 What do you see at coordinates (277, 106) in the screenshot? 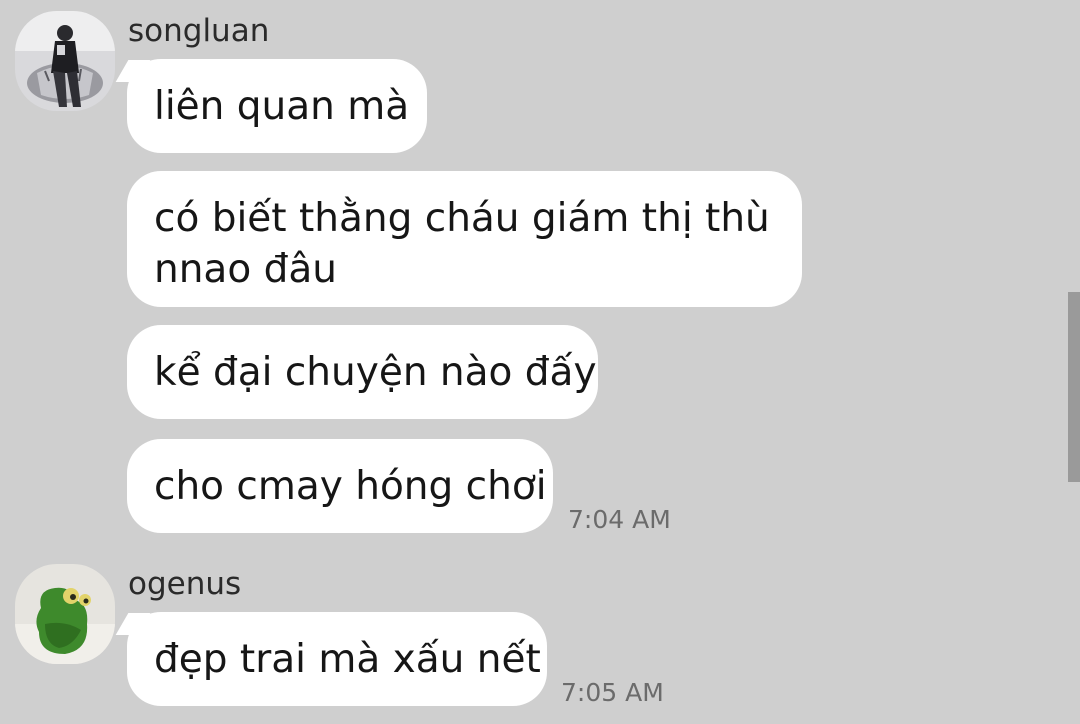
I see `message-bubble: liên quan mà` at bounding box center [277, 106].